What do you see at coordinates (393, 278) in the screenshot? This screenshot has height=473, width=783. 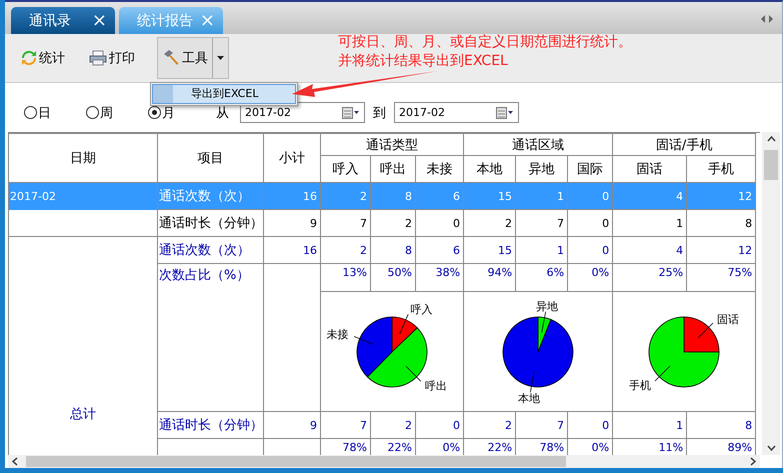 I see `table-cell: 50%` at bounding box center [393, 278].